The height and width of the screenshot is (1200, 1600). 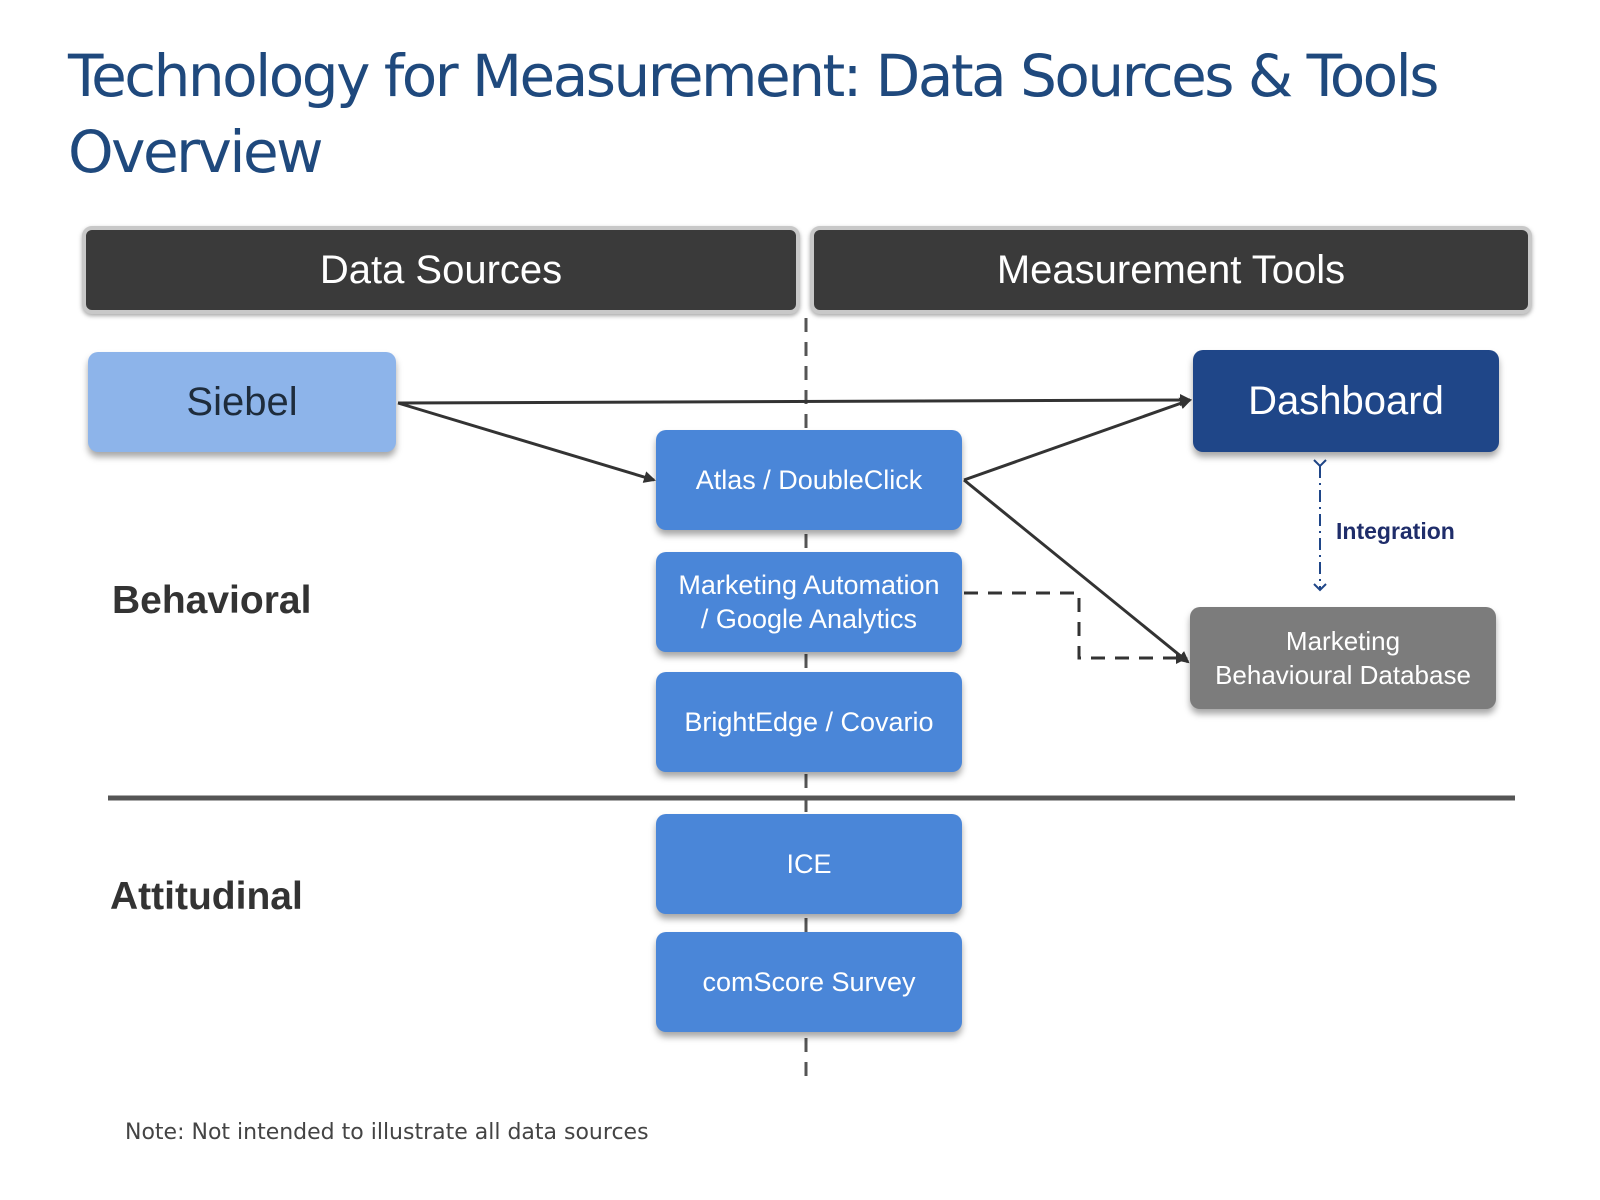 I want to click on arrow-siebel-atlas, so click(x=526, y=442).